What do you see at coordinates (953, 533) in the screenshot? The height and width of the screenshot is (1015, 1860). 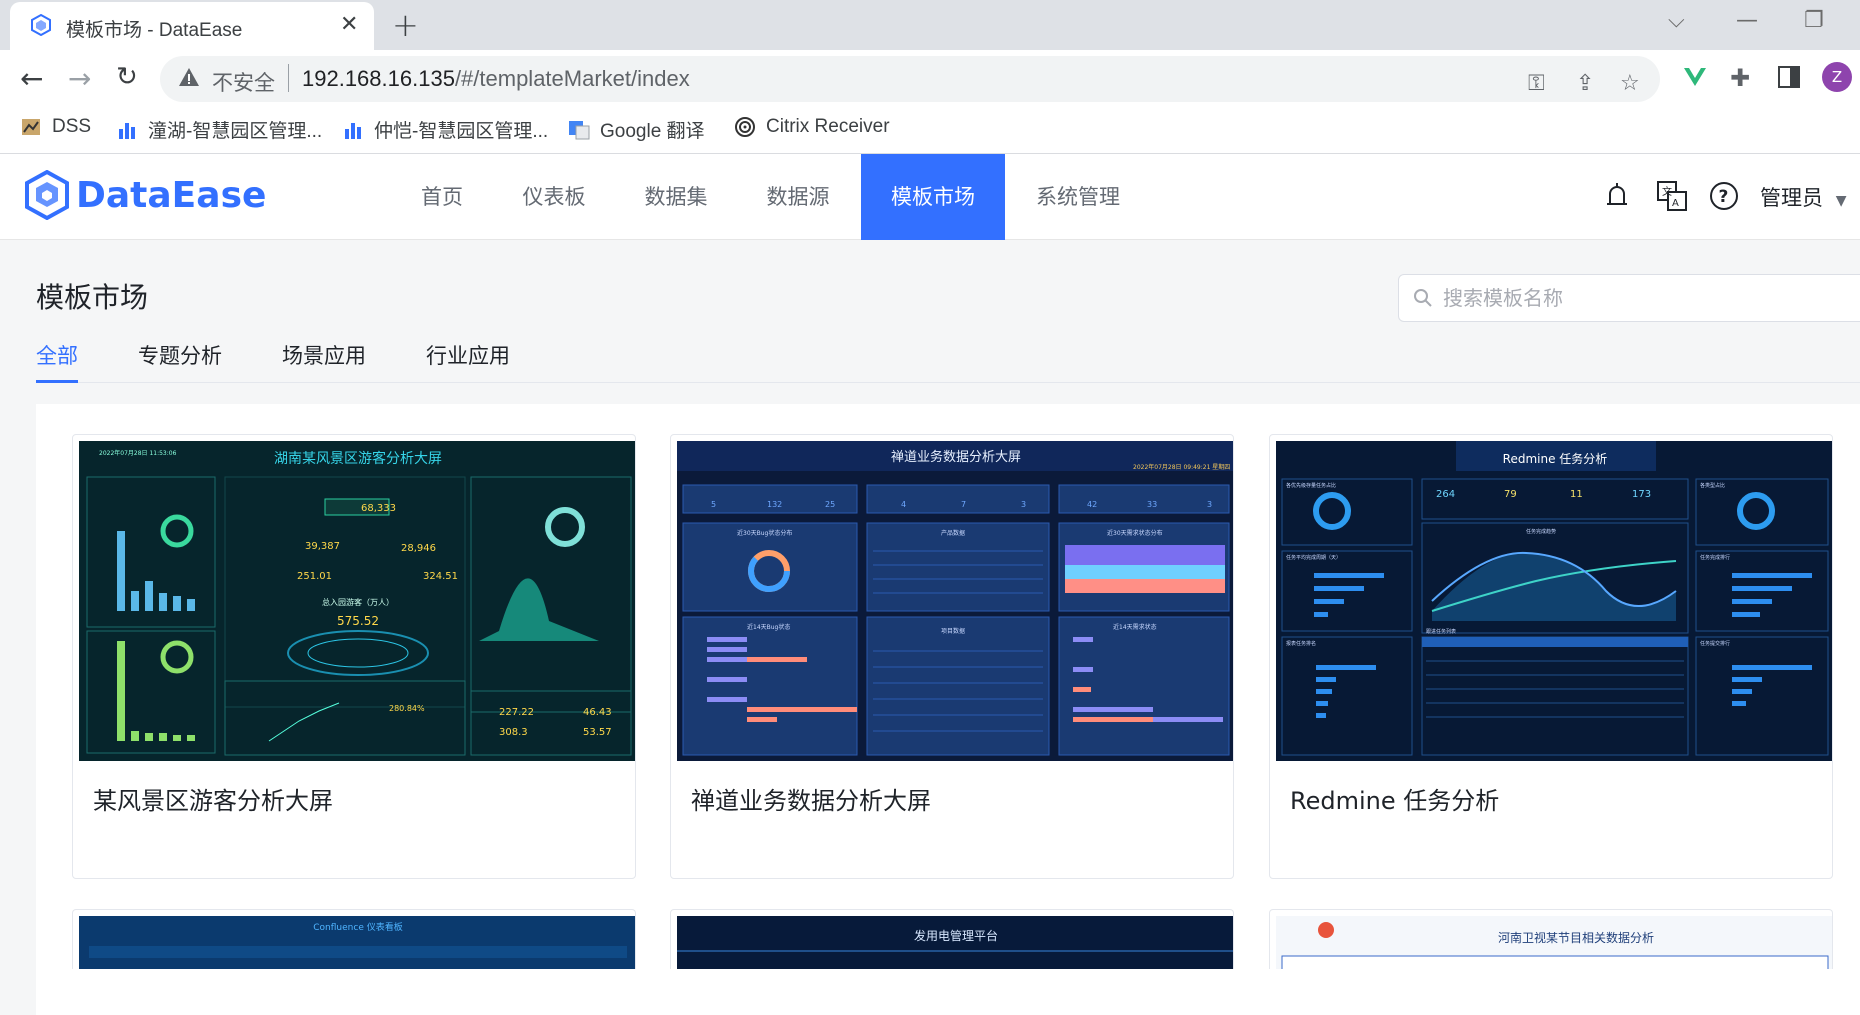 I see `thumb-panel-title: 产品数据` at bounding box center [953, 533].